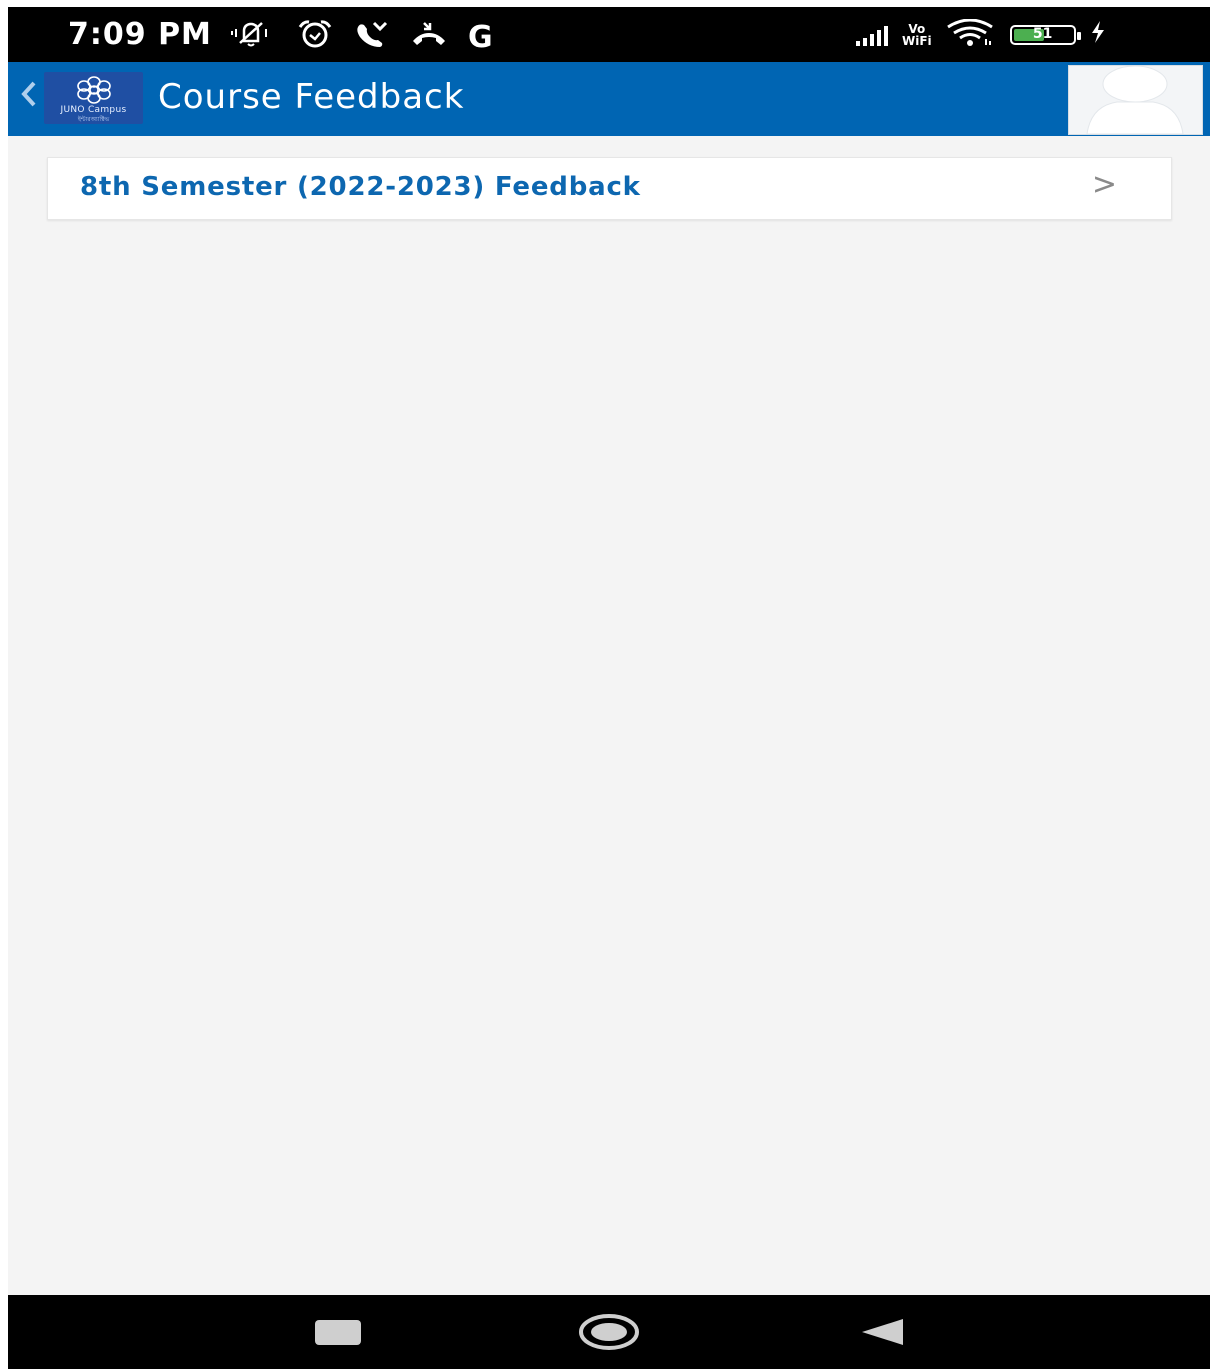  I want to click on battery-icon: 51, so click(1045, 35).